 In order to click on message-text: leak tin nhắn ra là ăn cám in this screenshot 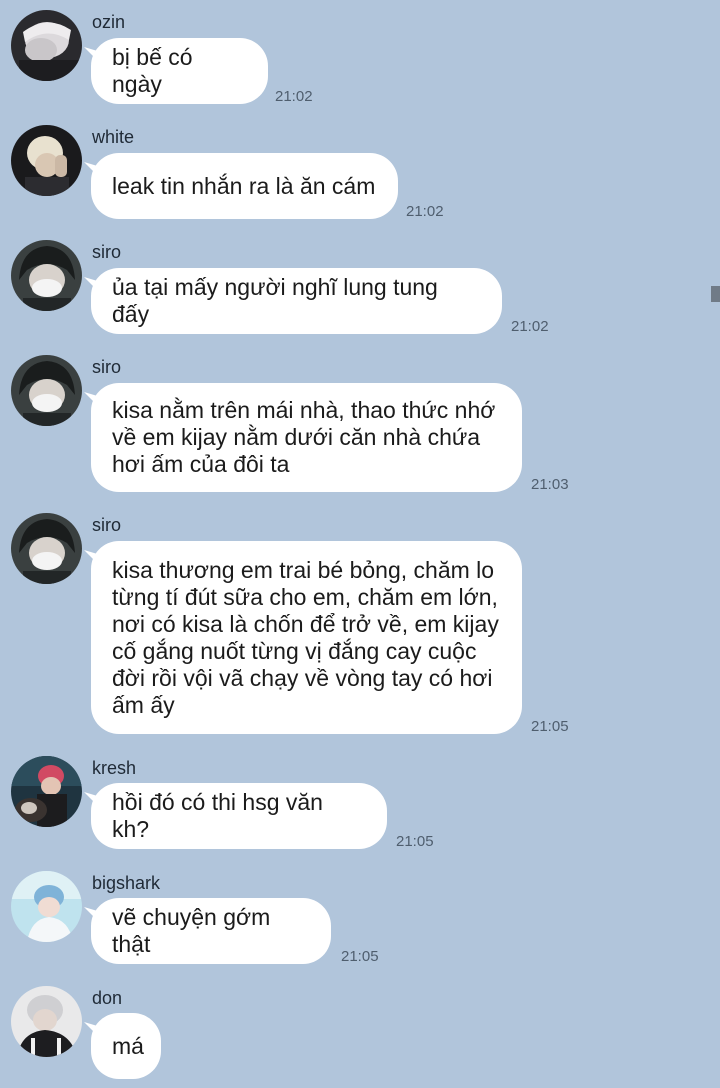, I will do `click(244, 185)`.